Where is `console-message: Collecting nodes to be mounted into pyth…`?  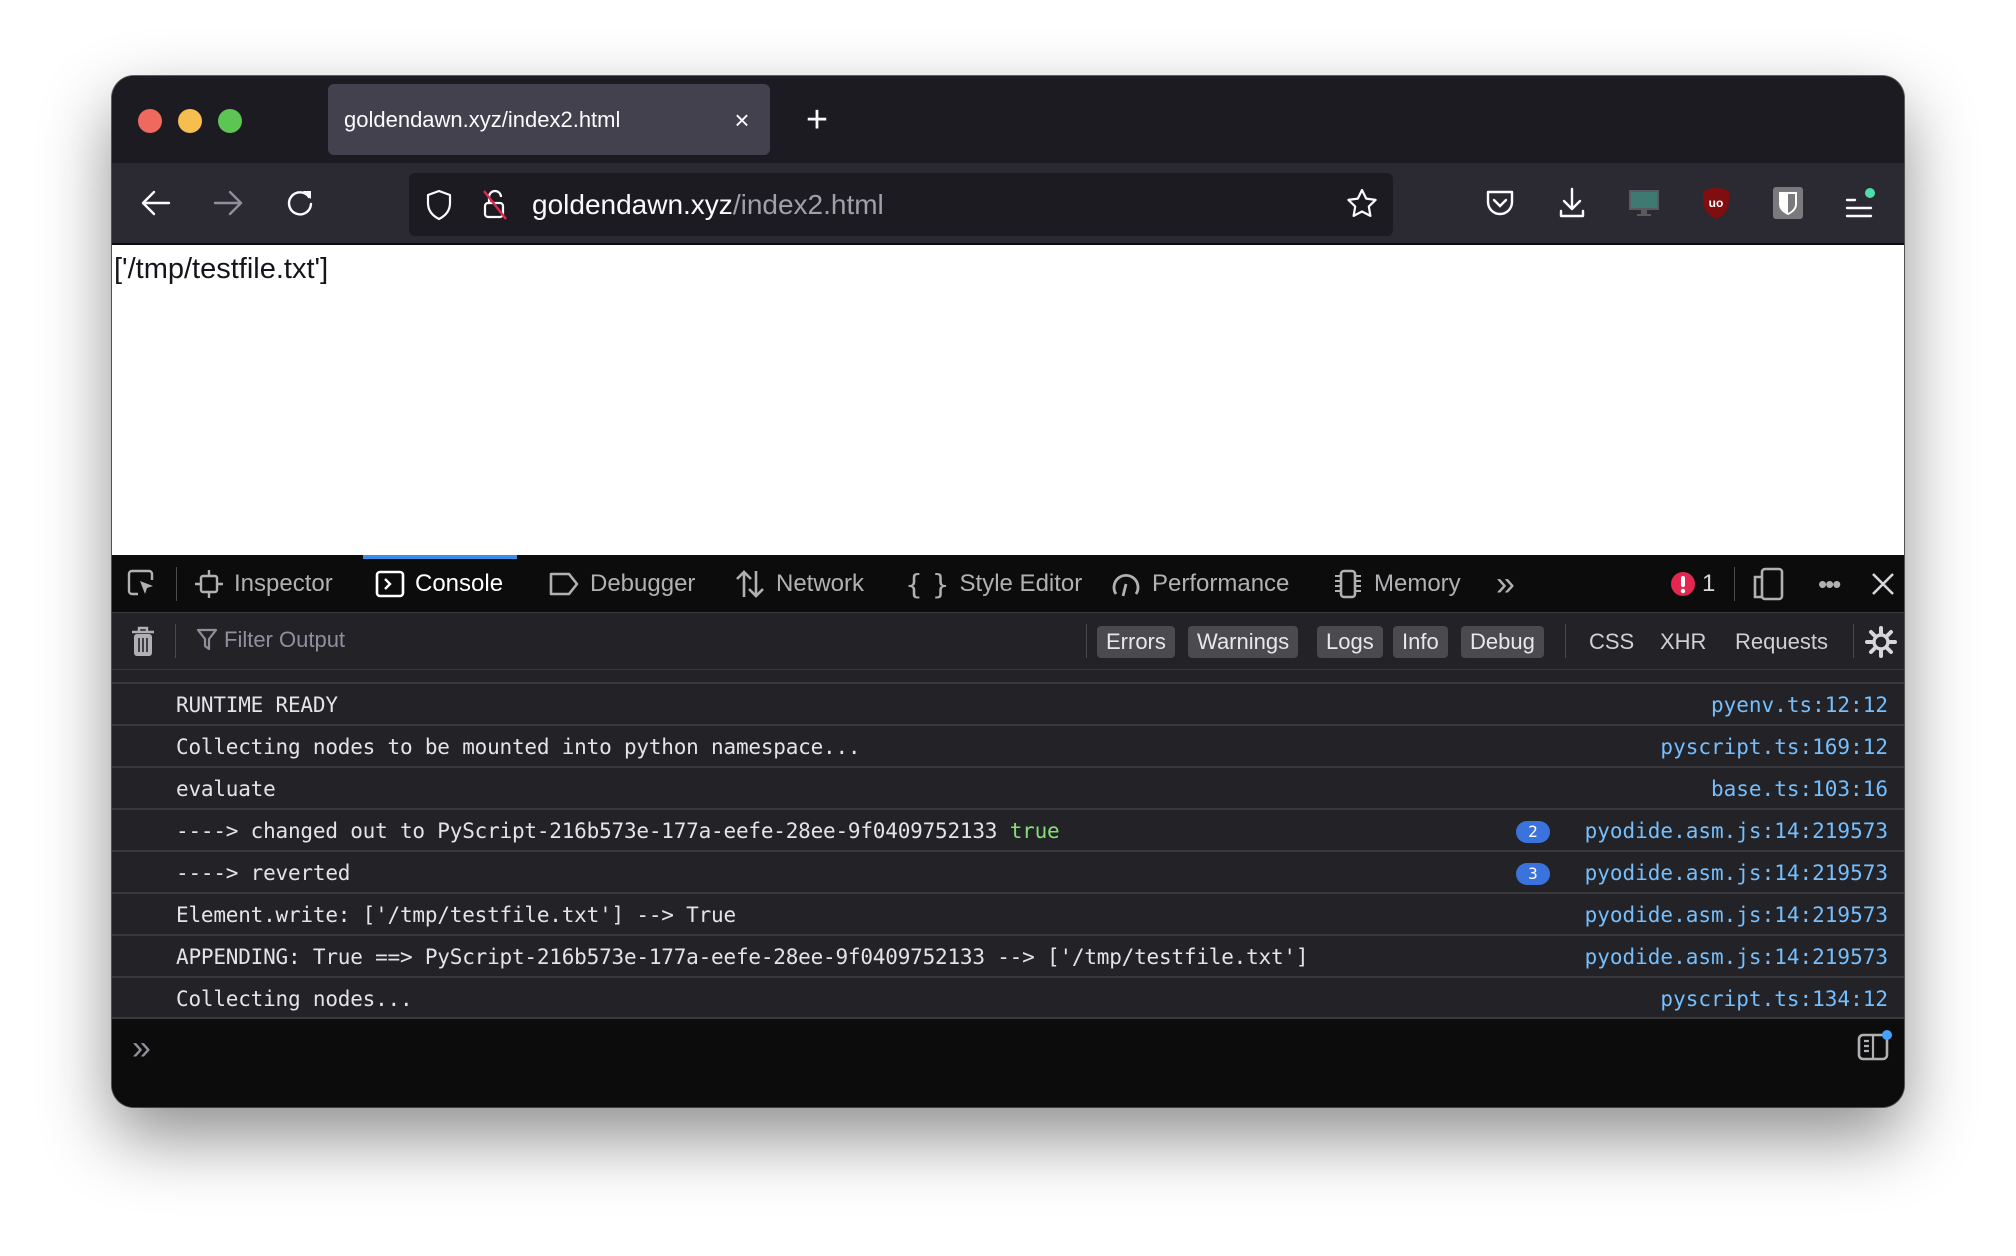
console-message: Collecting nodes to be mounted into pyth… is located at coordinates (518, 747).